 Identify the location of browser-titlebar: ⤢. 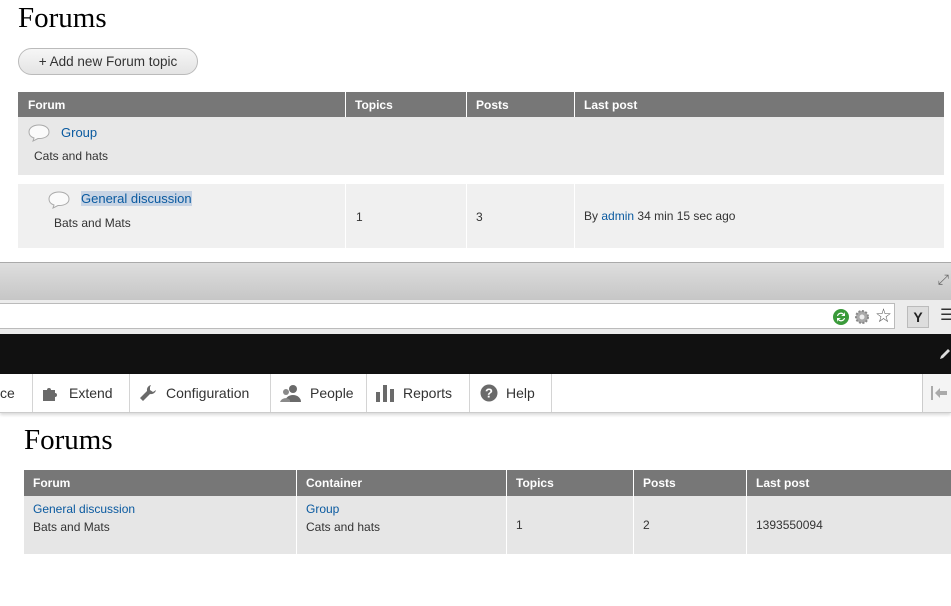
(475, 281).